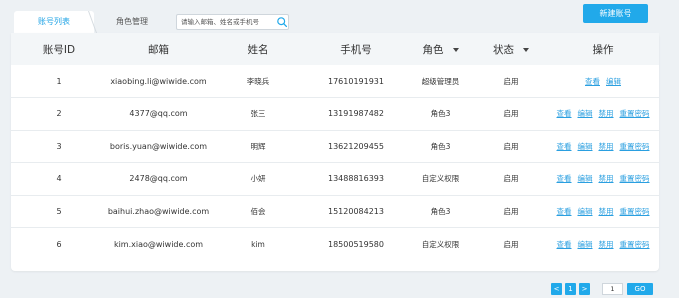 The width and height of the screenshot is (679, 298). Describe the element at coordinates (258, 146) in the screenshot. I see `cell-name: 明辉` at that location.